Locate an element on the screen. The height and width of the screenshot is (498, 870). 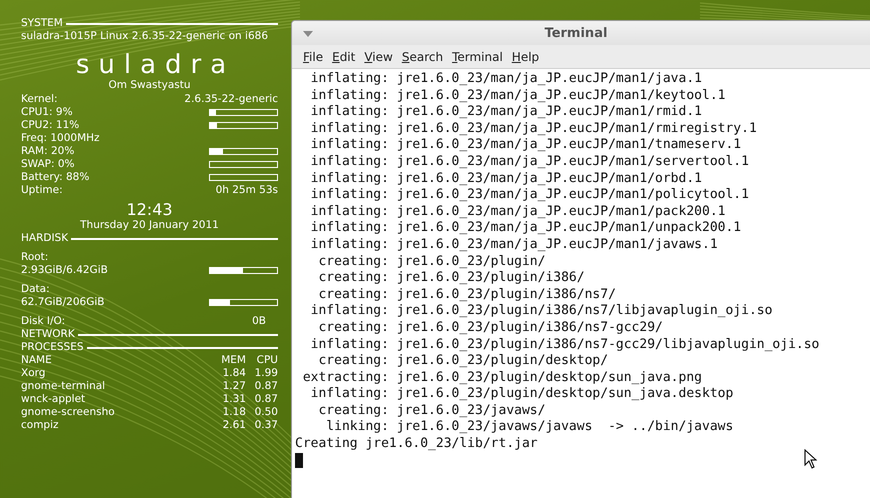
process-cell-text: 1.18 is located at coordinates (234, 412).